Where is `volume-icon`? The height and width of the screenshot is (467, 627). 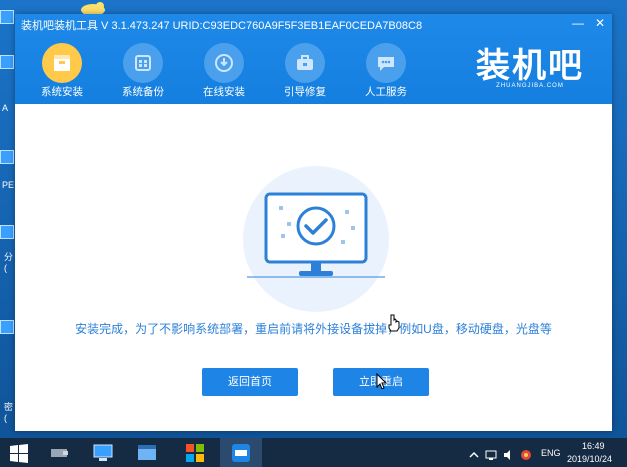 volume-icon is located at coordinates (509, 455).